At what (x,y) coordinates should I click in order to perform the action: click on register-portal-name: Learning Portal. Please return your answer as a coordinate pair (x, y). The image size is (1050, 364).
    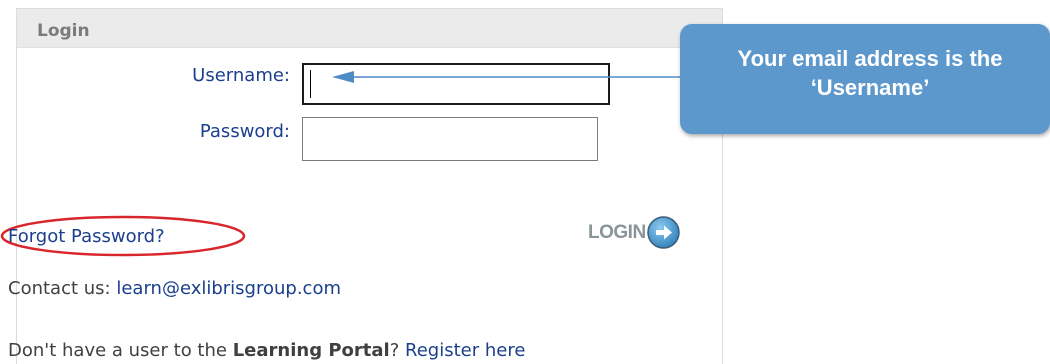
    Looking at the image, I should click on (311, 350).